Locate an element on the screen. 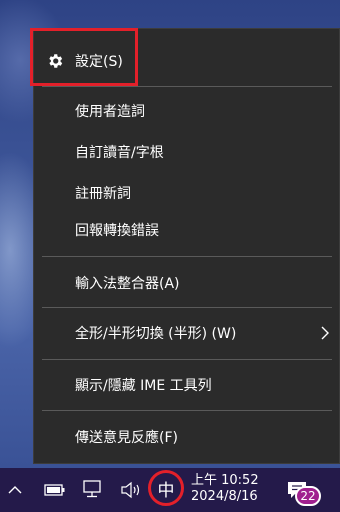  battery-icon is located at coordinates (54, 490).